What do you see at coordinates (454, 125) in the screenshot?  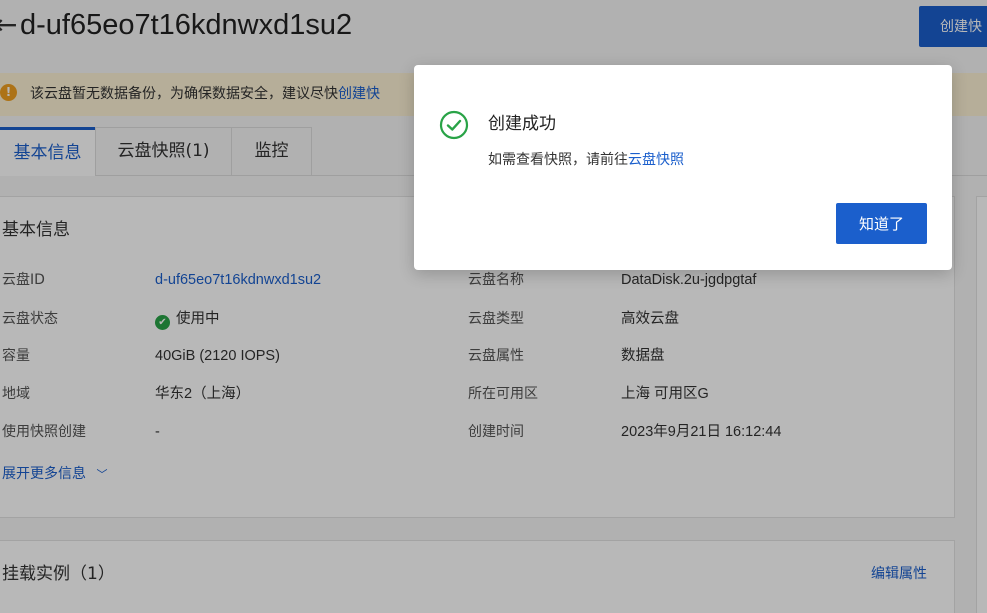 I see `check-circle-icon` at bounding box center [454, 125].